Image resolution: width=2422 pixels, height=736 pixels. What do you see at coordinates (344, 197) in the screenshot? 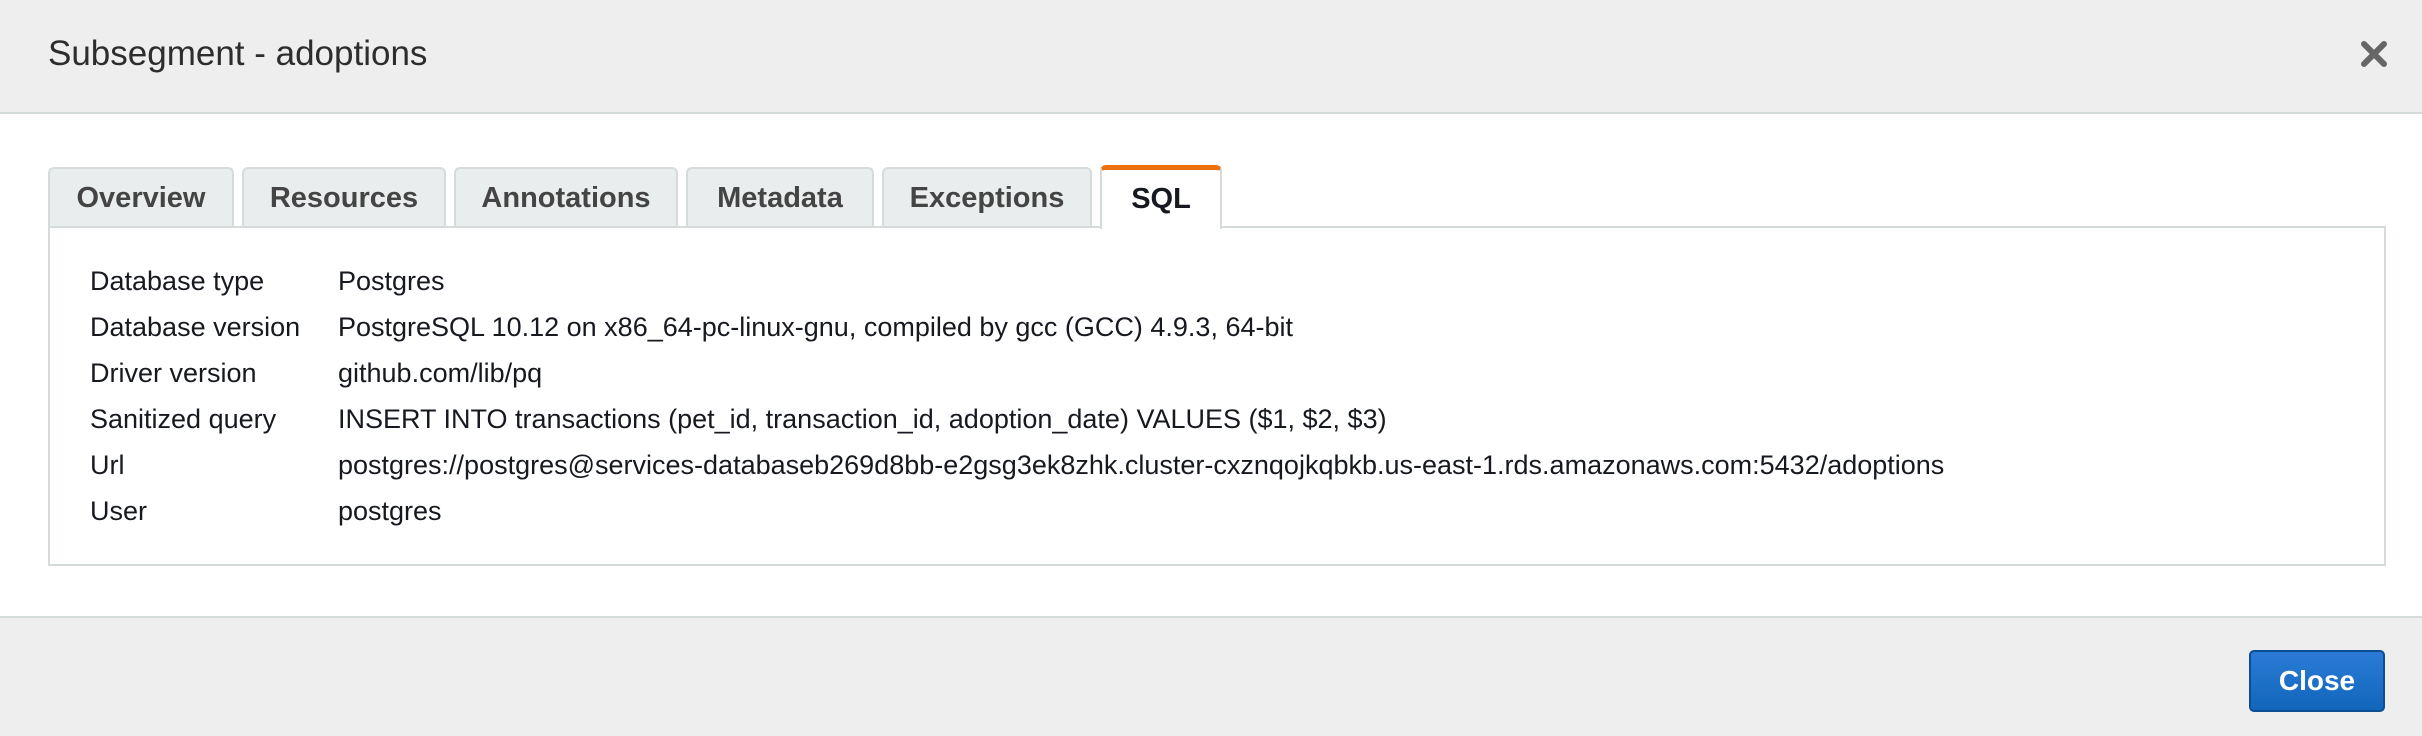
I see `tab-resources: Resources` at bounding box center [344, 197].